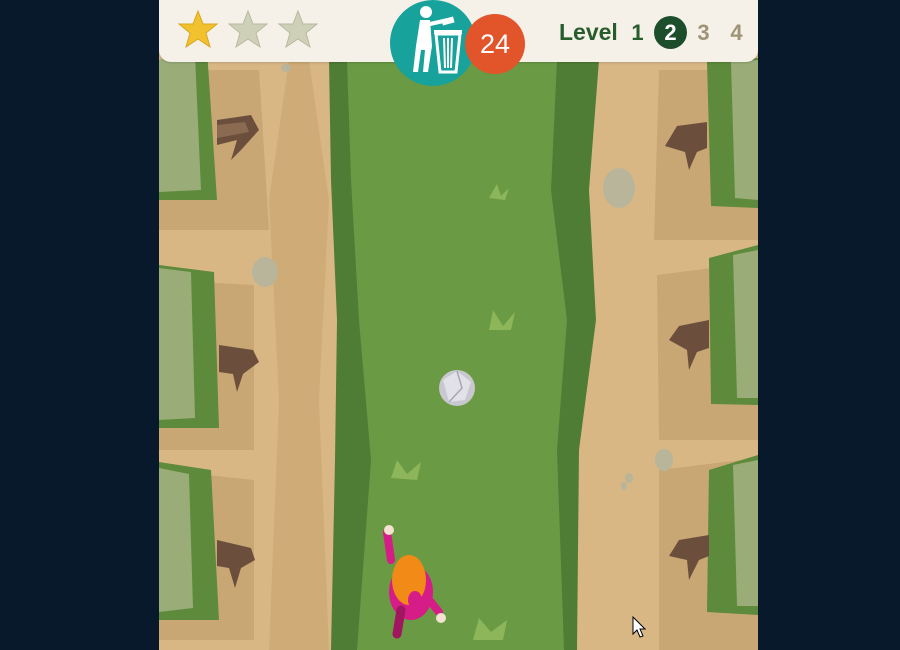 This screenshot has width=900, height=650. Describe the element at coordinates (670, 32) in the screenshot. I see `level-2-button: 2` at that location.